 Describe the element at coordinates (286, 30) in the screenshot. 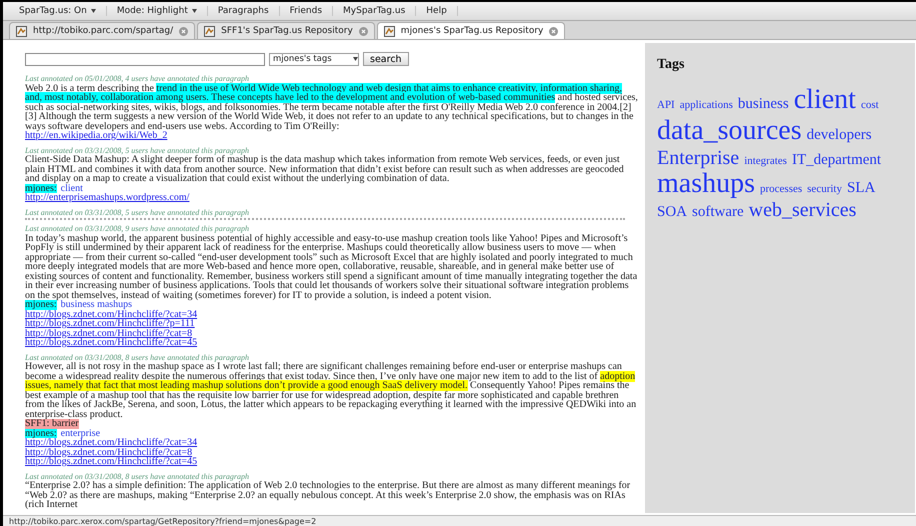

I see `browser-tab: SFF1's SparTag.us Repository` at that location.